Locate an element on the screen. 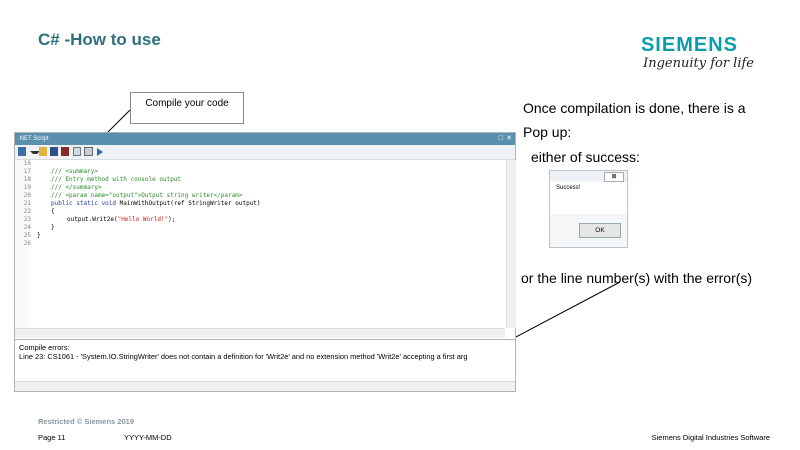  properties-icon is located at coordinates (77, 151).